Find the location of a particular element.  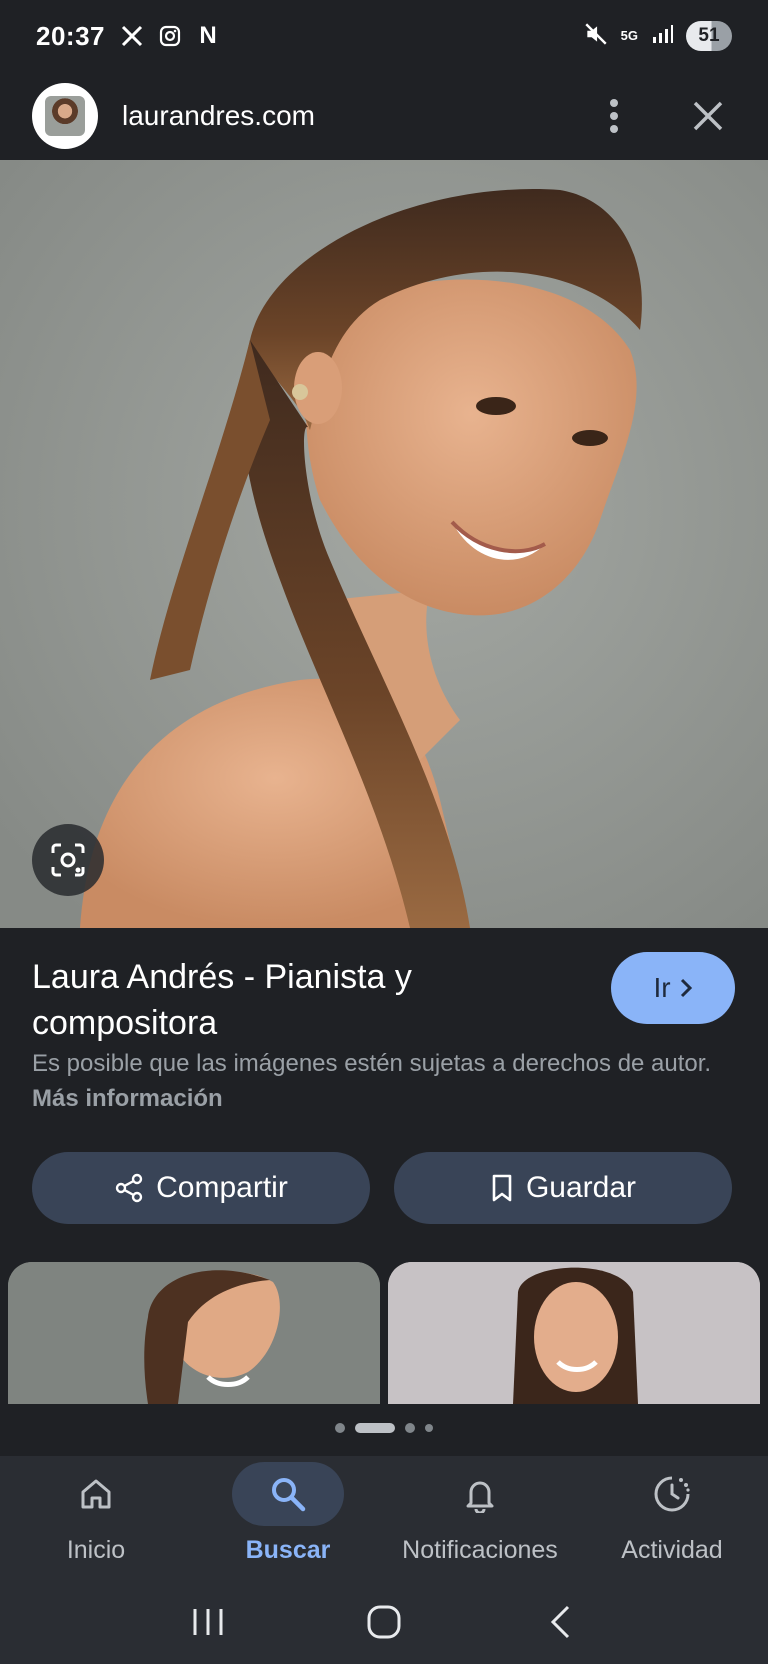

back-button is located at coordinates (560, 1622).